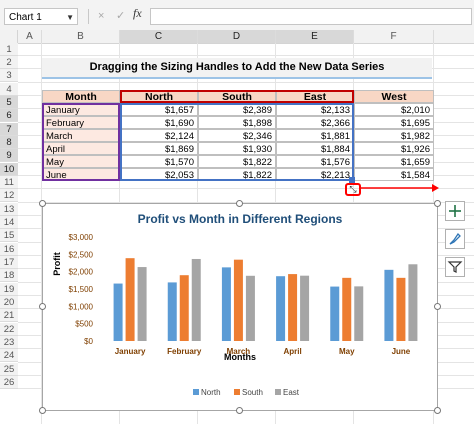  Describe the element at coordinates (9, 249) in the screenshot. I see `row-header: 16` at that location.